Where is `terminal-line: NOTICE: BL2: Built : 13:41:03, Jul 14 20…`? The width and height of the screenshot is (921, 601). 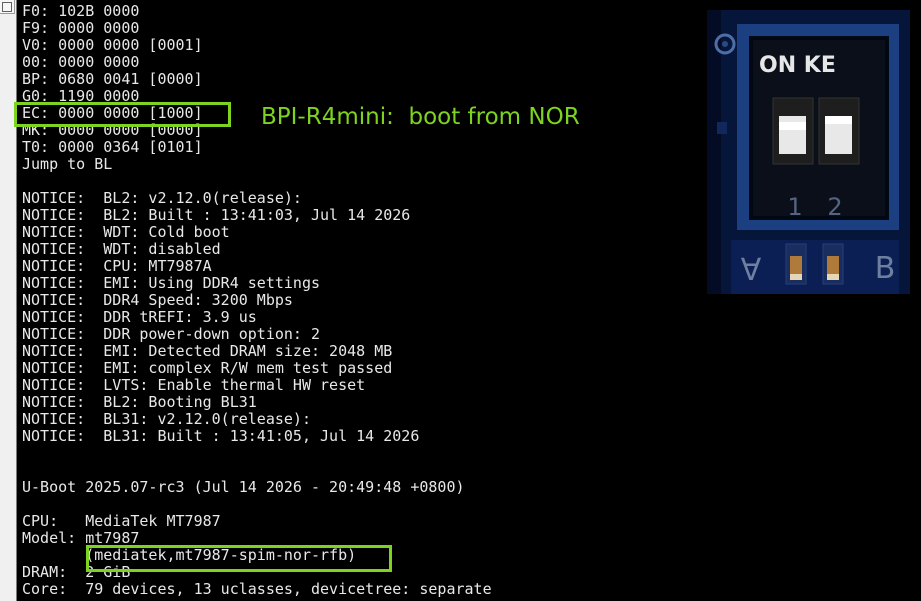 terminal-line: NOTICE: BL2: Built : 13:41:03, Jul 14 20… is located at coordinates (216, 215).